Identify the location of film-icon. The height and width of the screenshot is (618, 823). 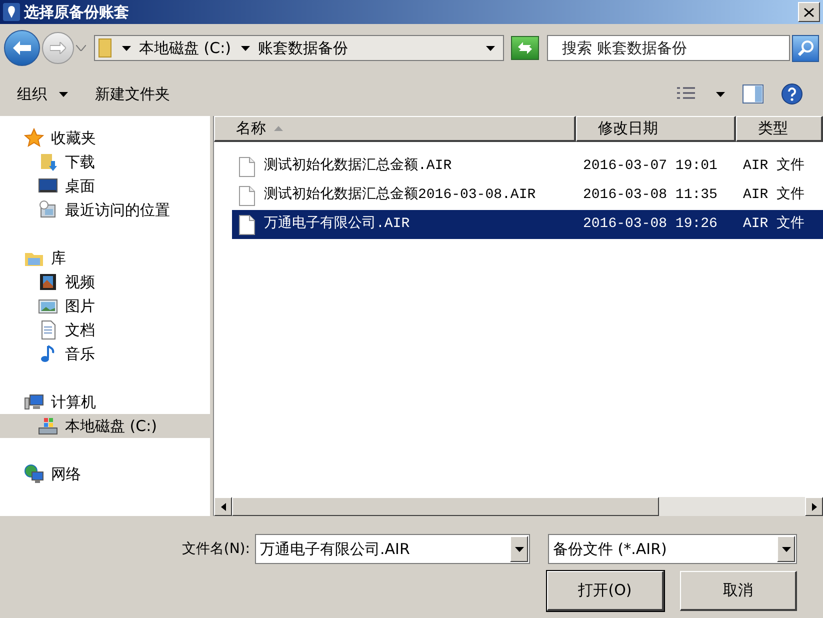
(48, 282).